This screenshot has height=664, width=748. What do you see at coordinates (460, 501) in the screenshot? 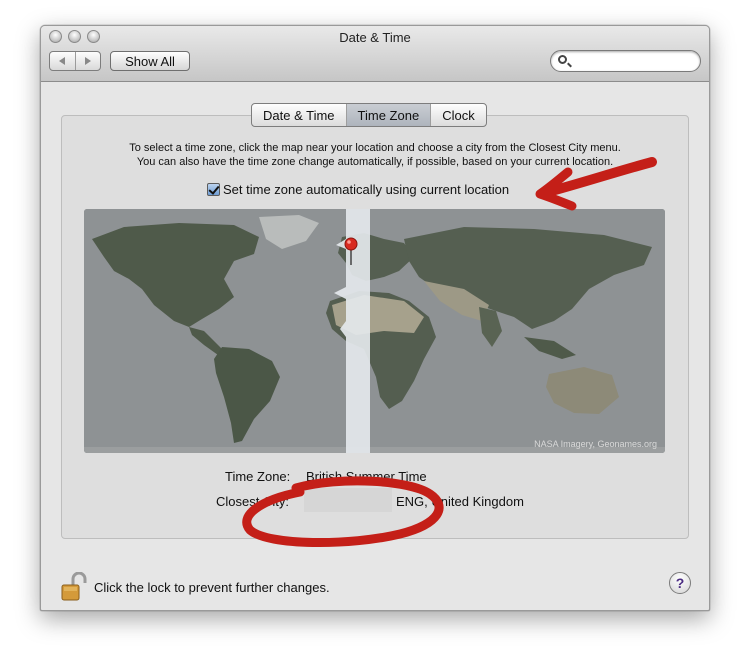
I see `closest-city-value: ENG, United Kingdom` at bounding box center [460, 501].